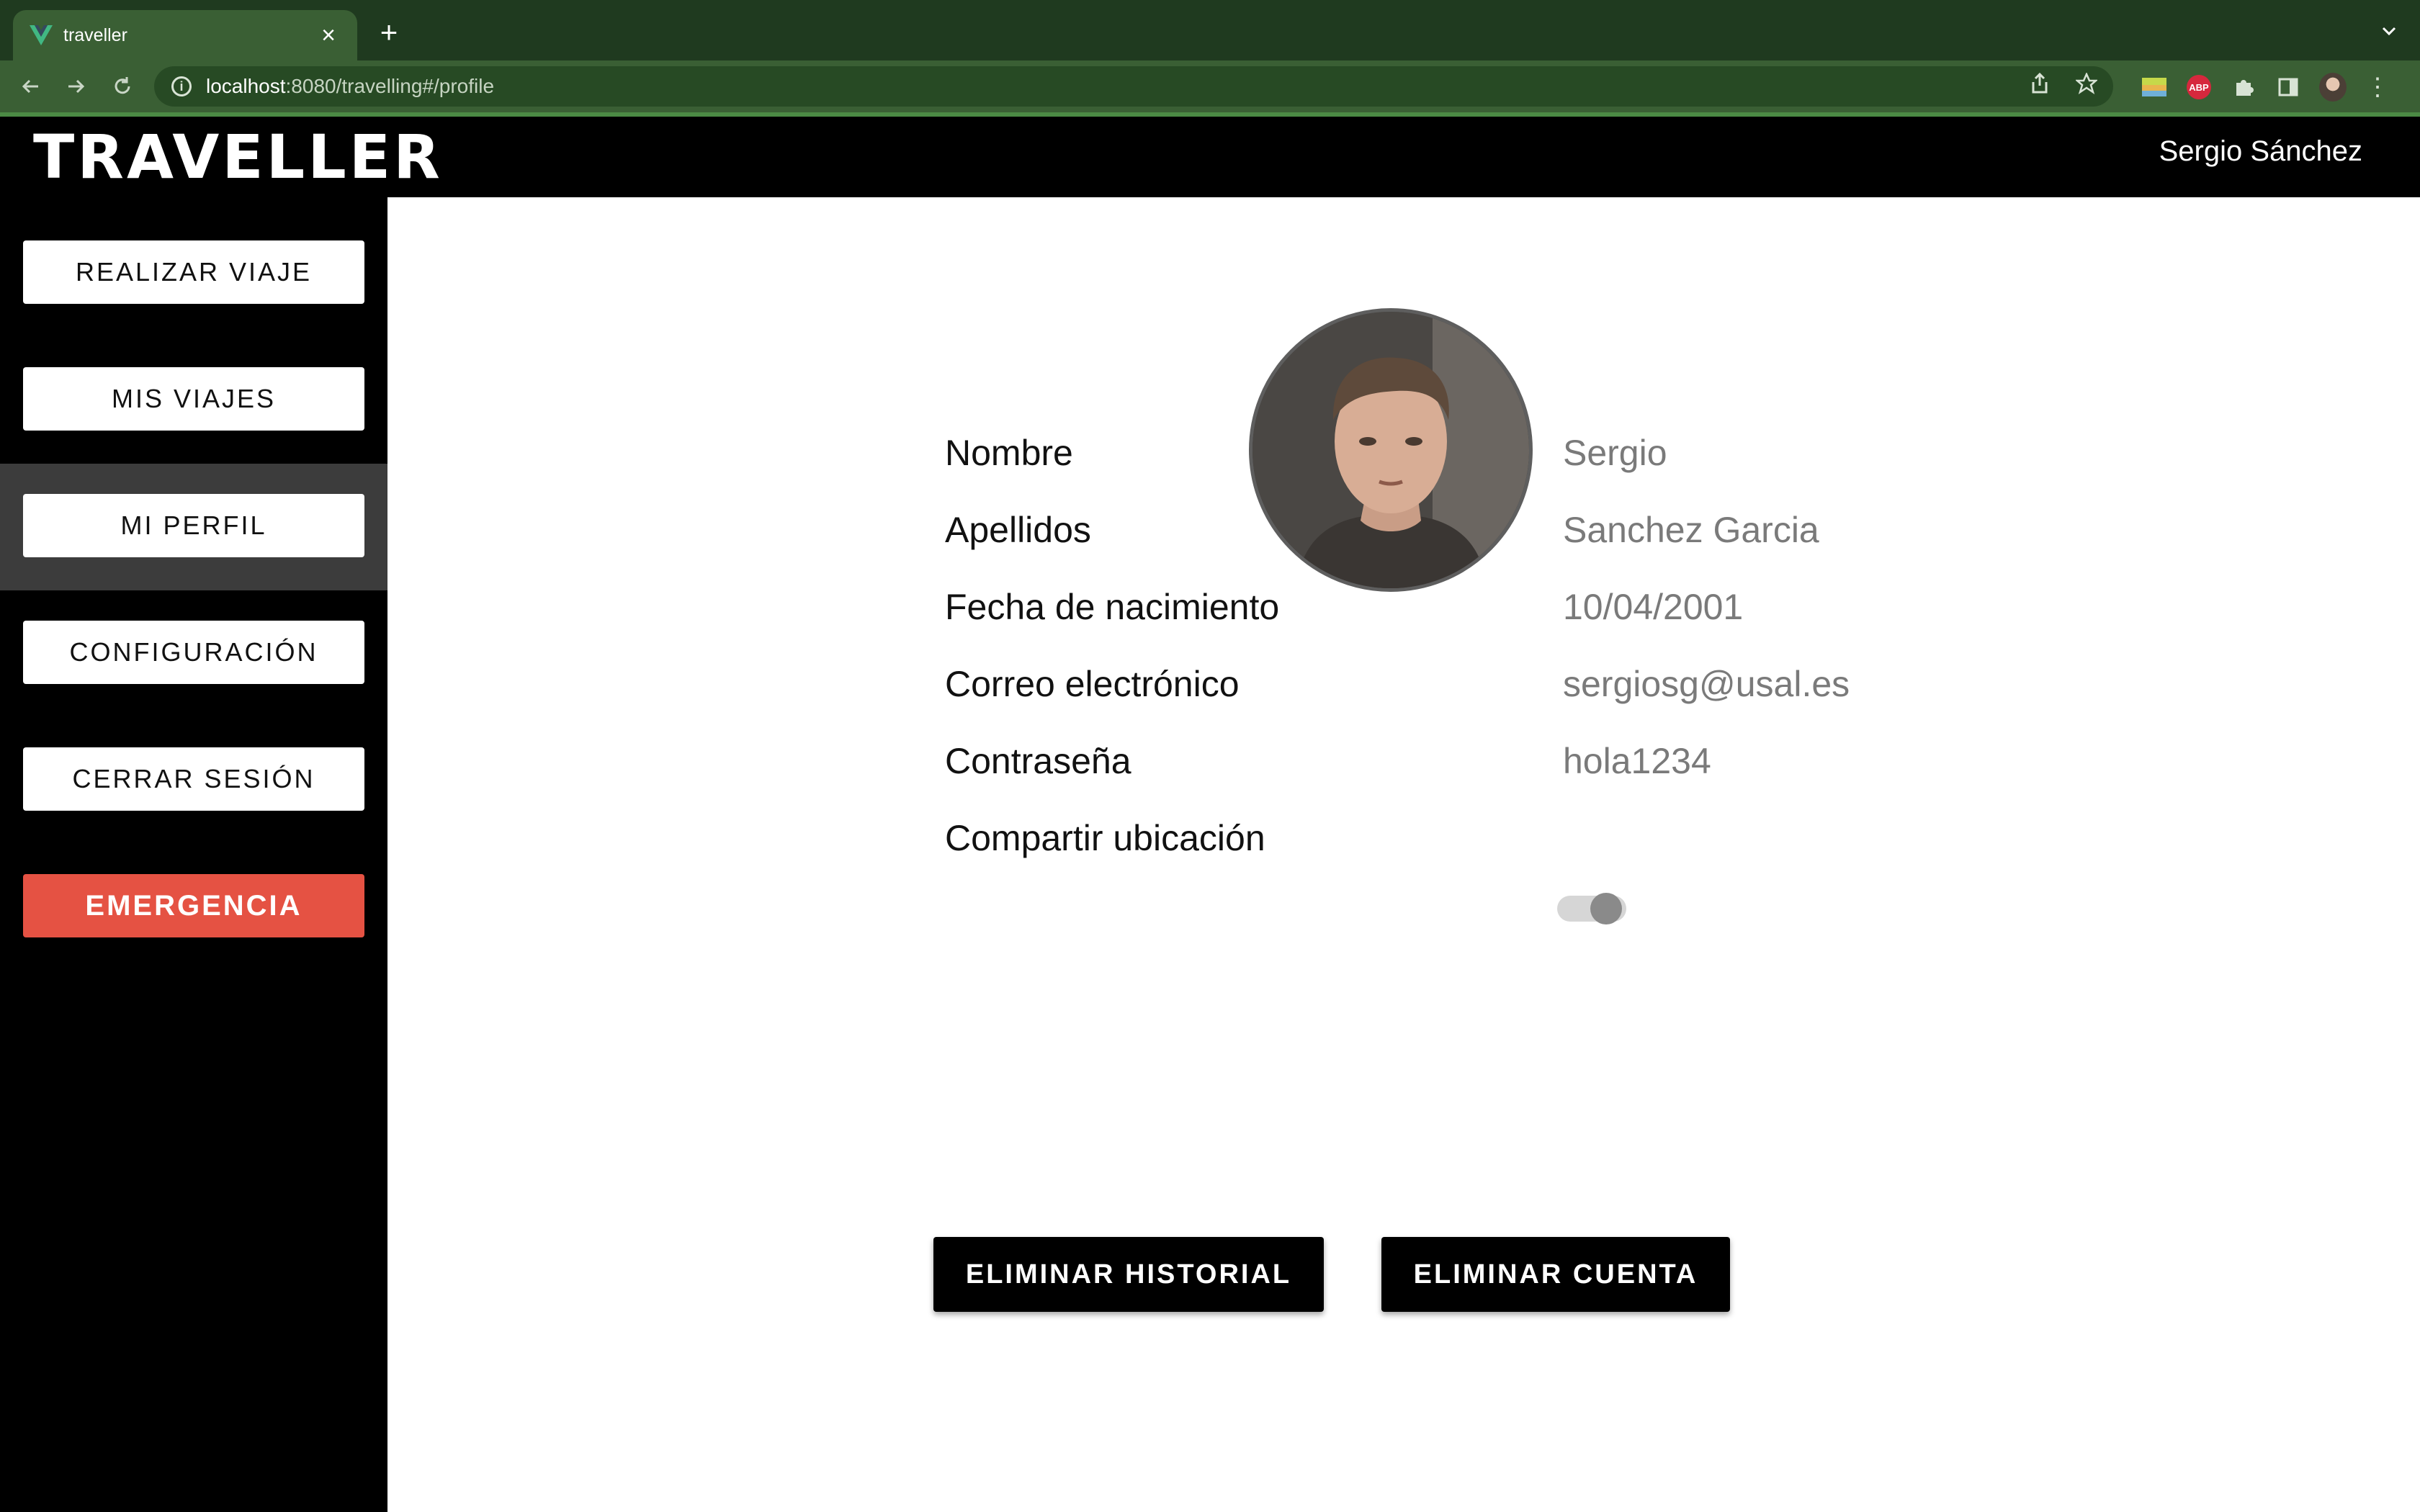  What do you see at coordinates (1615, 453) in the screenshot?
I see `field-value-nombre: Sergio` at bounding box center [1615, 453].